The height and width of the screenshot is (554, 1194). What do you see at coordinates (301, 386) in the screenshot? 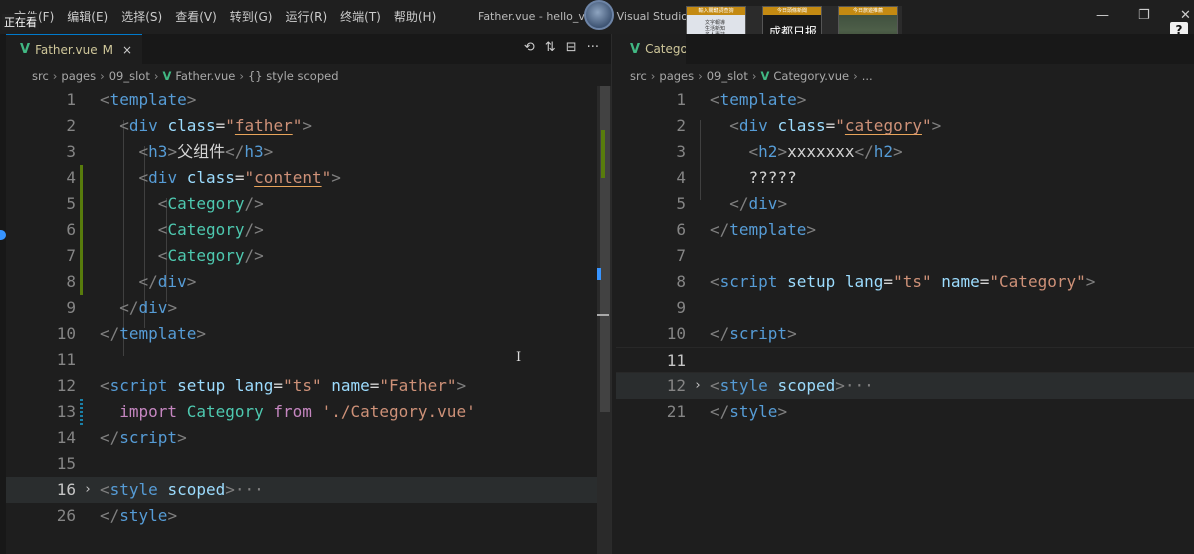
I see `code-line: 12 <script setup lang="ts" name="Father">` at bounding box center [301, 386].